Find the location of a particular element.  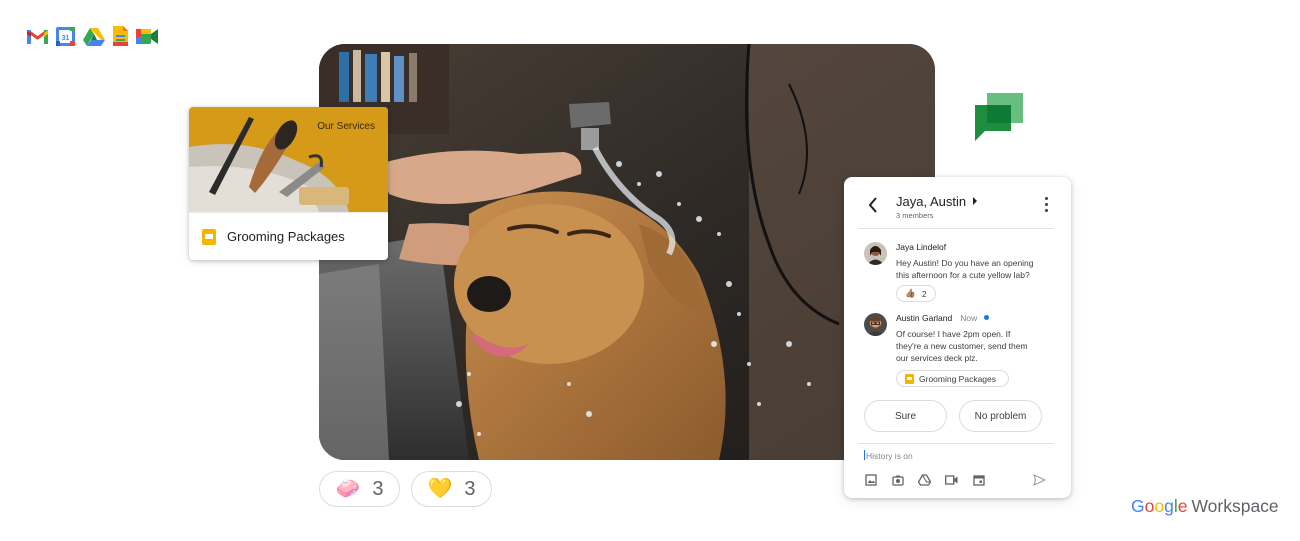

message-author: Jaya Lindelof is located at coordinates (921, 247).